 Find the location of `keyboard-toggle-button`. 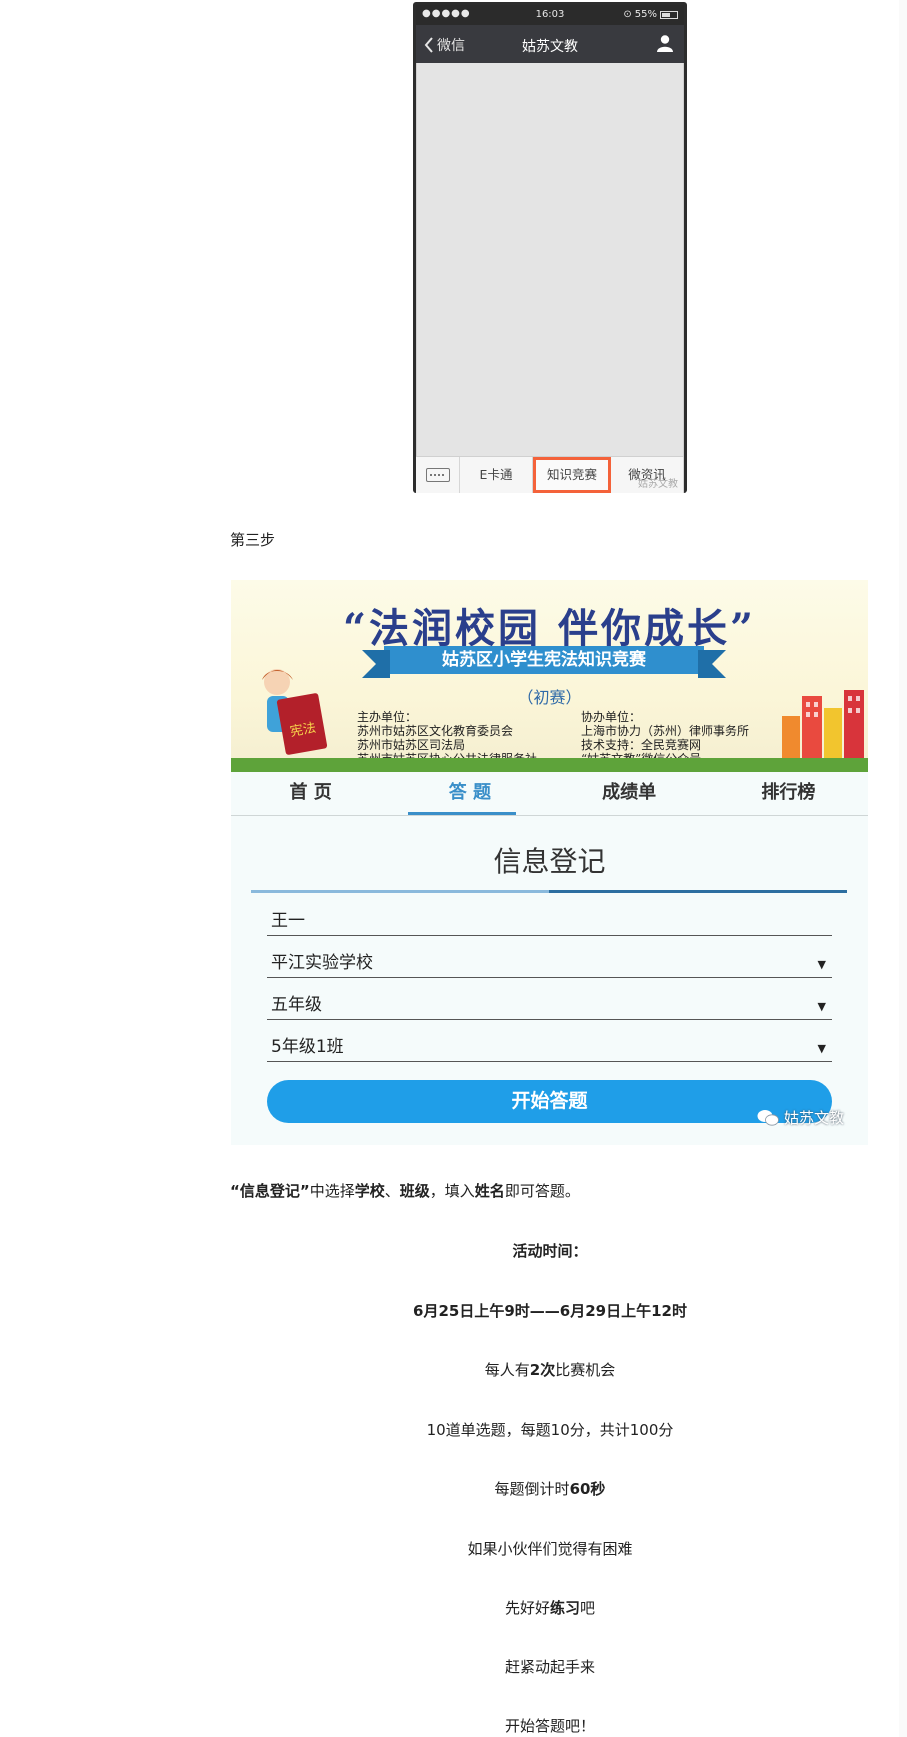

keyboard-toggle-button is located at coordinates (438, 475).